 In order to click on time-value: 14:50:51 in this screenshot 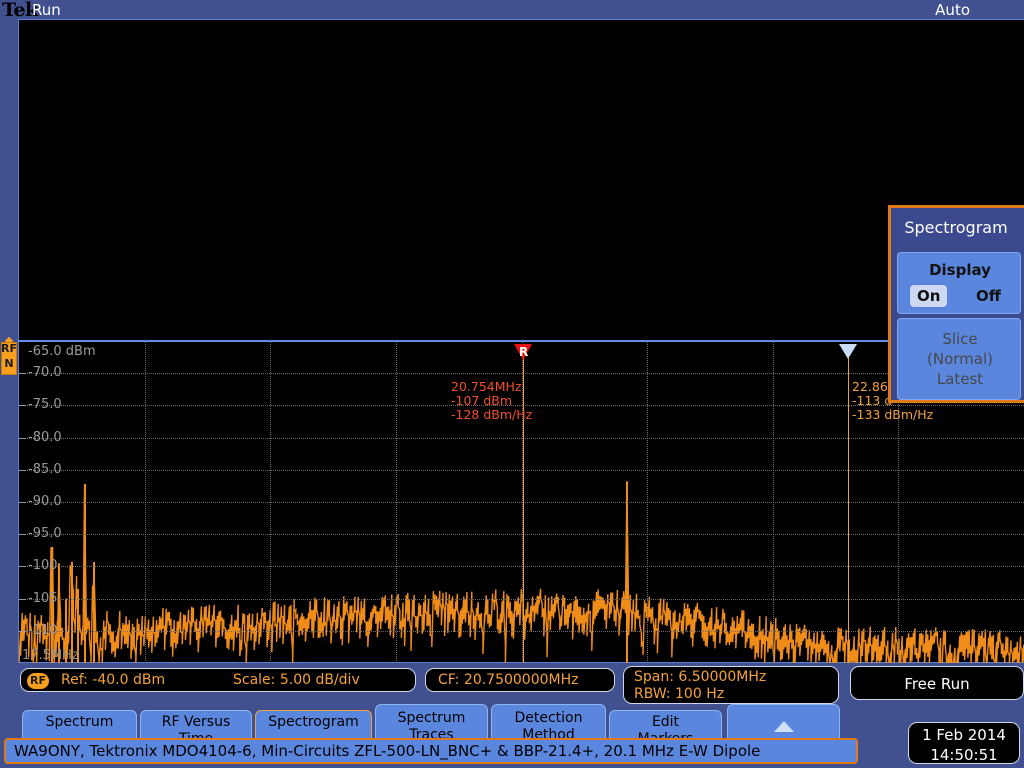, I will do `click(964, 755)`.